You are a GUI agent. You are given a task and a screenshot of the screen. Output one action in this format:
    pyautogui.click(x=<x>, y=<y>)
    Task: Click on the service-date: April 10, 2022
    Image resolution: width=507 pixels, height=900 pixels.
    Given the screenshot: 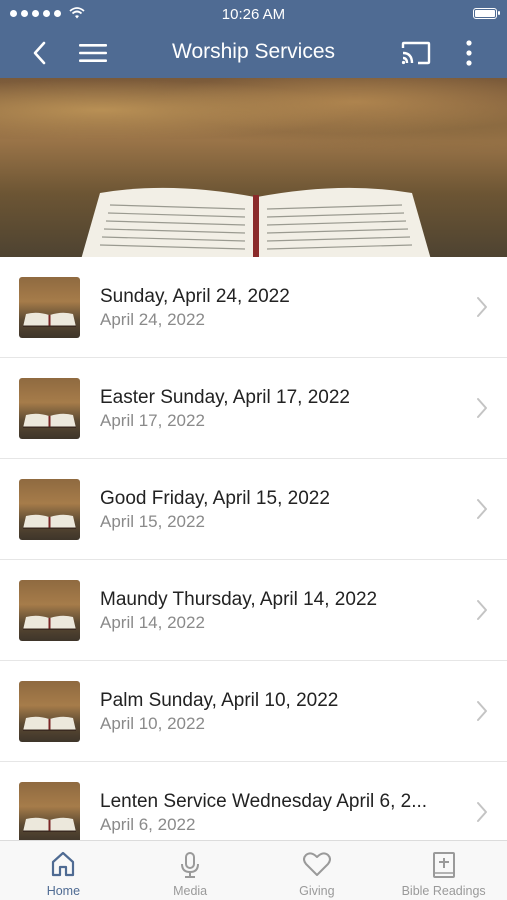 What is the action you would take?
    pyautogui.click(x=152, y=723)
    